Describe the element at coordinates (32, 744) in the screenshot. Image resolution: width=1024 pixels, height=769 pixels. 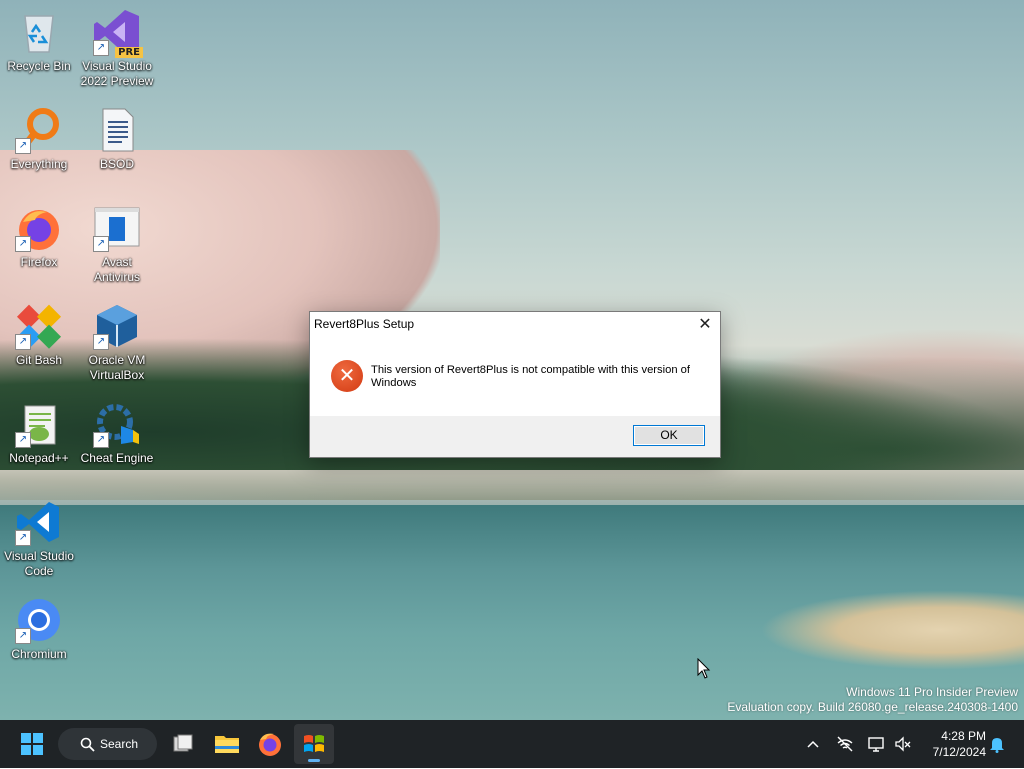
I see `start-icon` at that location.